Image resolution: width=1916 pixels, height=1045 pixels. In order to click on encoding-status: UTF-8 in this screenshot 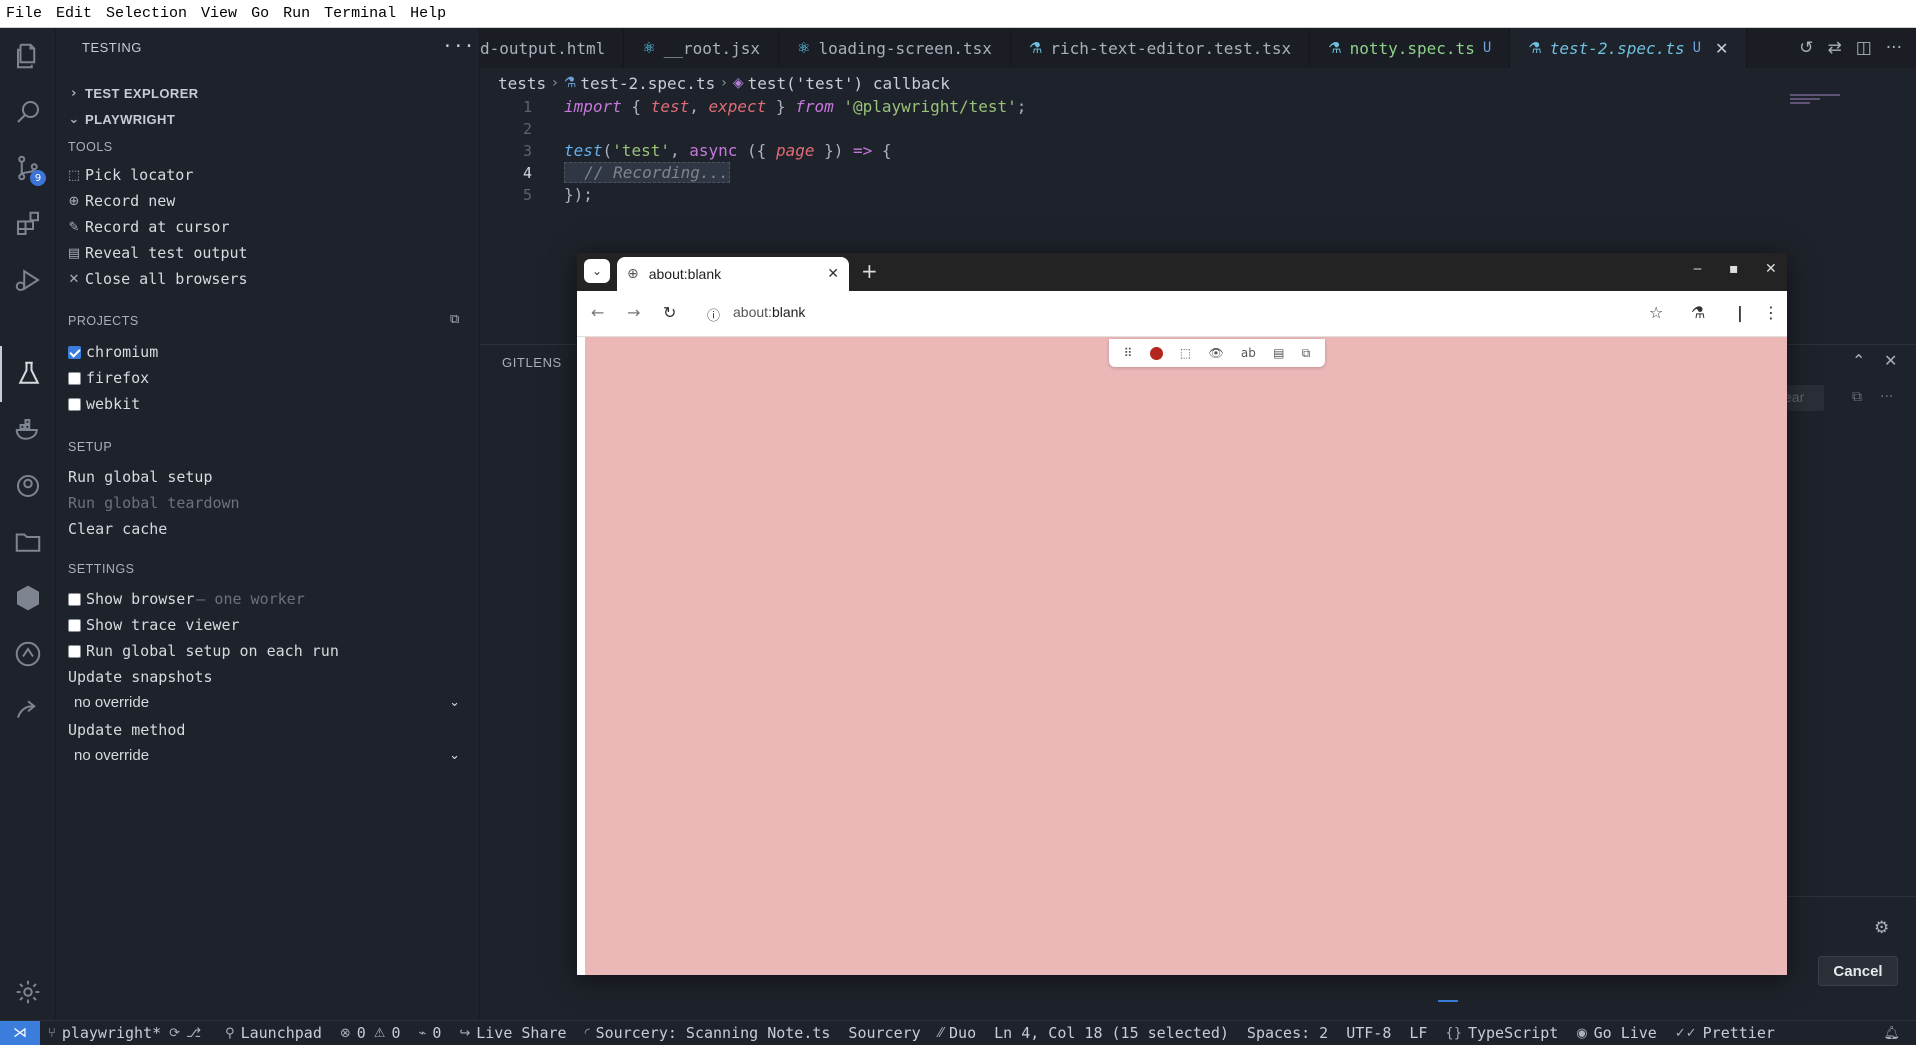, I will do `click(1368, 1033)`.